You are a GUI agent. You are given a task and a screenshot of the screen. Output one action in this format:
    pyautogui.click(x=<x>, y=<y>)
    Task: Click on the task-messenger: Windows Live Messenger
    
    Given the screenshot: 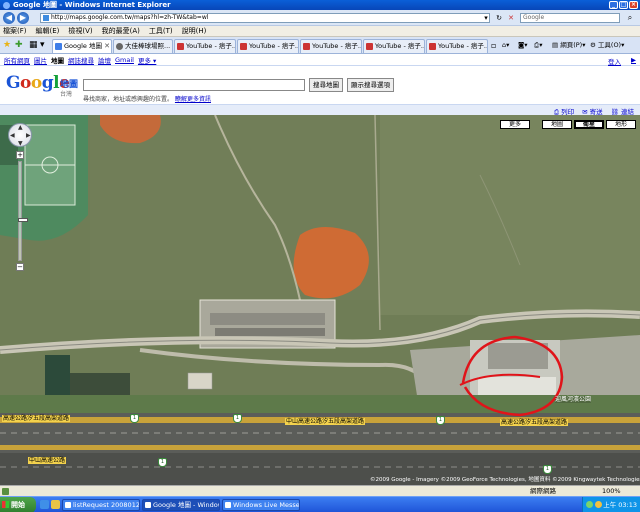 What is the action you would take?
    pyautogui.click(x=261, y=505)
    